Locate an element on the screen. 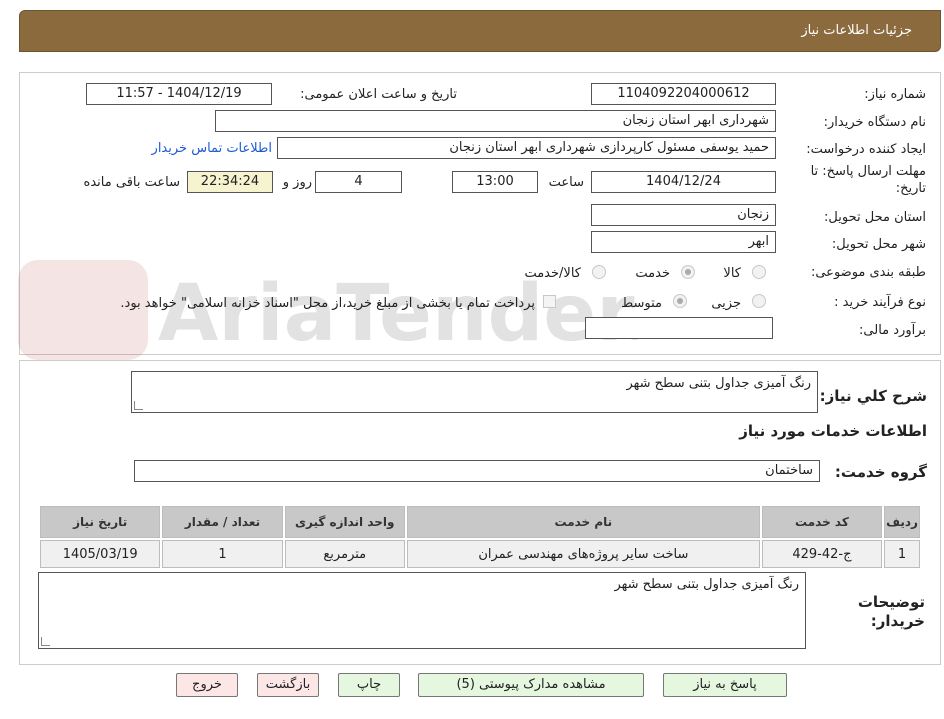 Image resolution: width=944 pixels, height=719 pixels. need-number-field: 1104092204000612 is located at coordinates (683, 94).